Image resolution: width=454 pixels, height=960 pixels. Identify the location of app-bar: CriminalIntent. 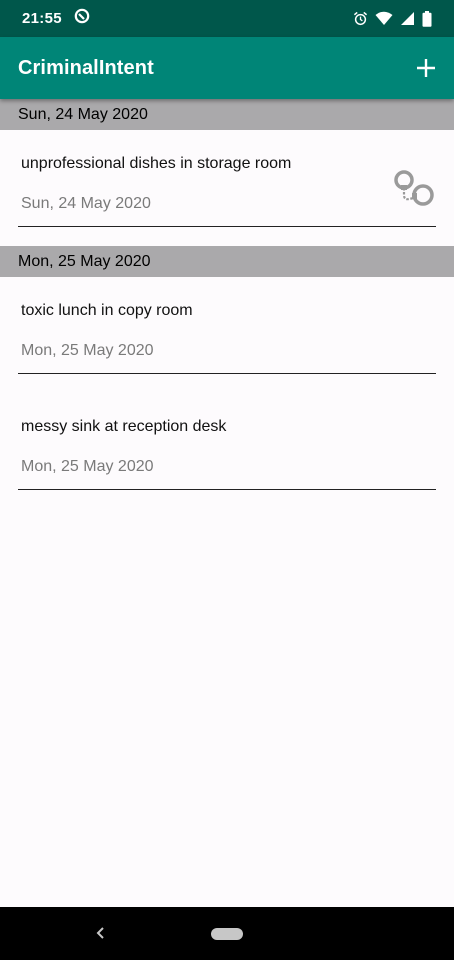
(227, 68).